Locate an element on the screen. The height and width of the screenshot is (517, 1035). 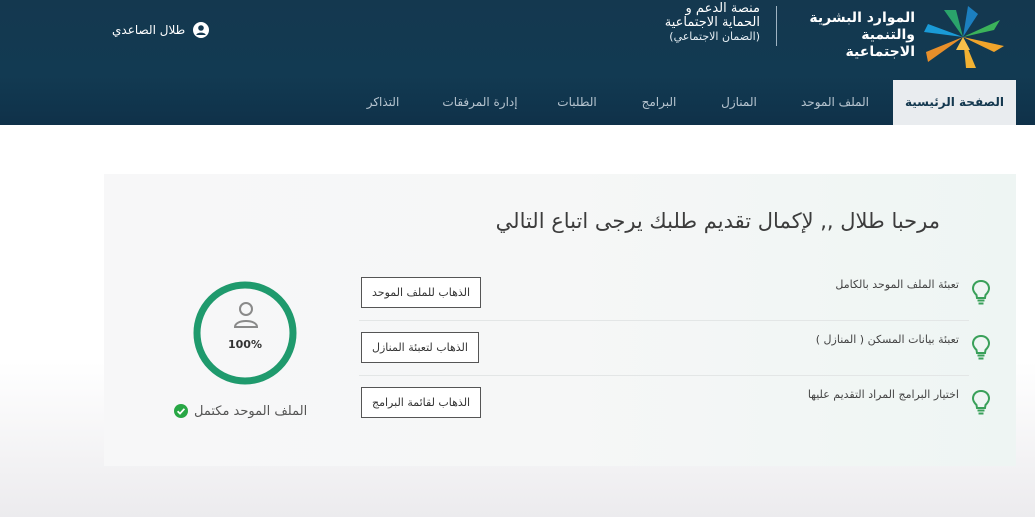
go-to-unified-file-button: الذهاب للملف الموحد is located at coordinates (421, 292).